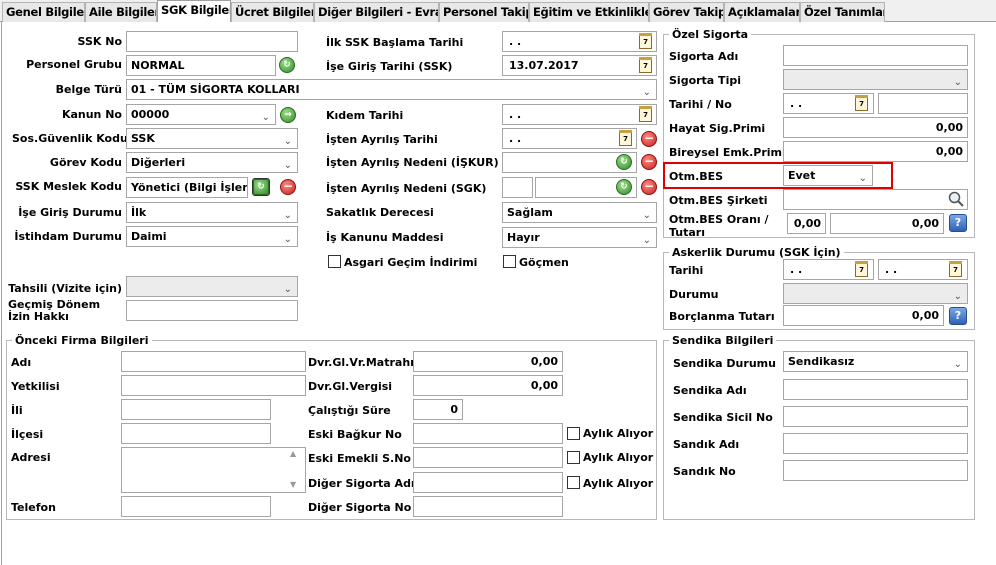  Describe the element at coordinates (484, 12) in the screenshot. I see `tab-personel-takip: Personel Takip` at that location.